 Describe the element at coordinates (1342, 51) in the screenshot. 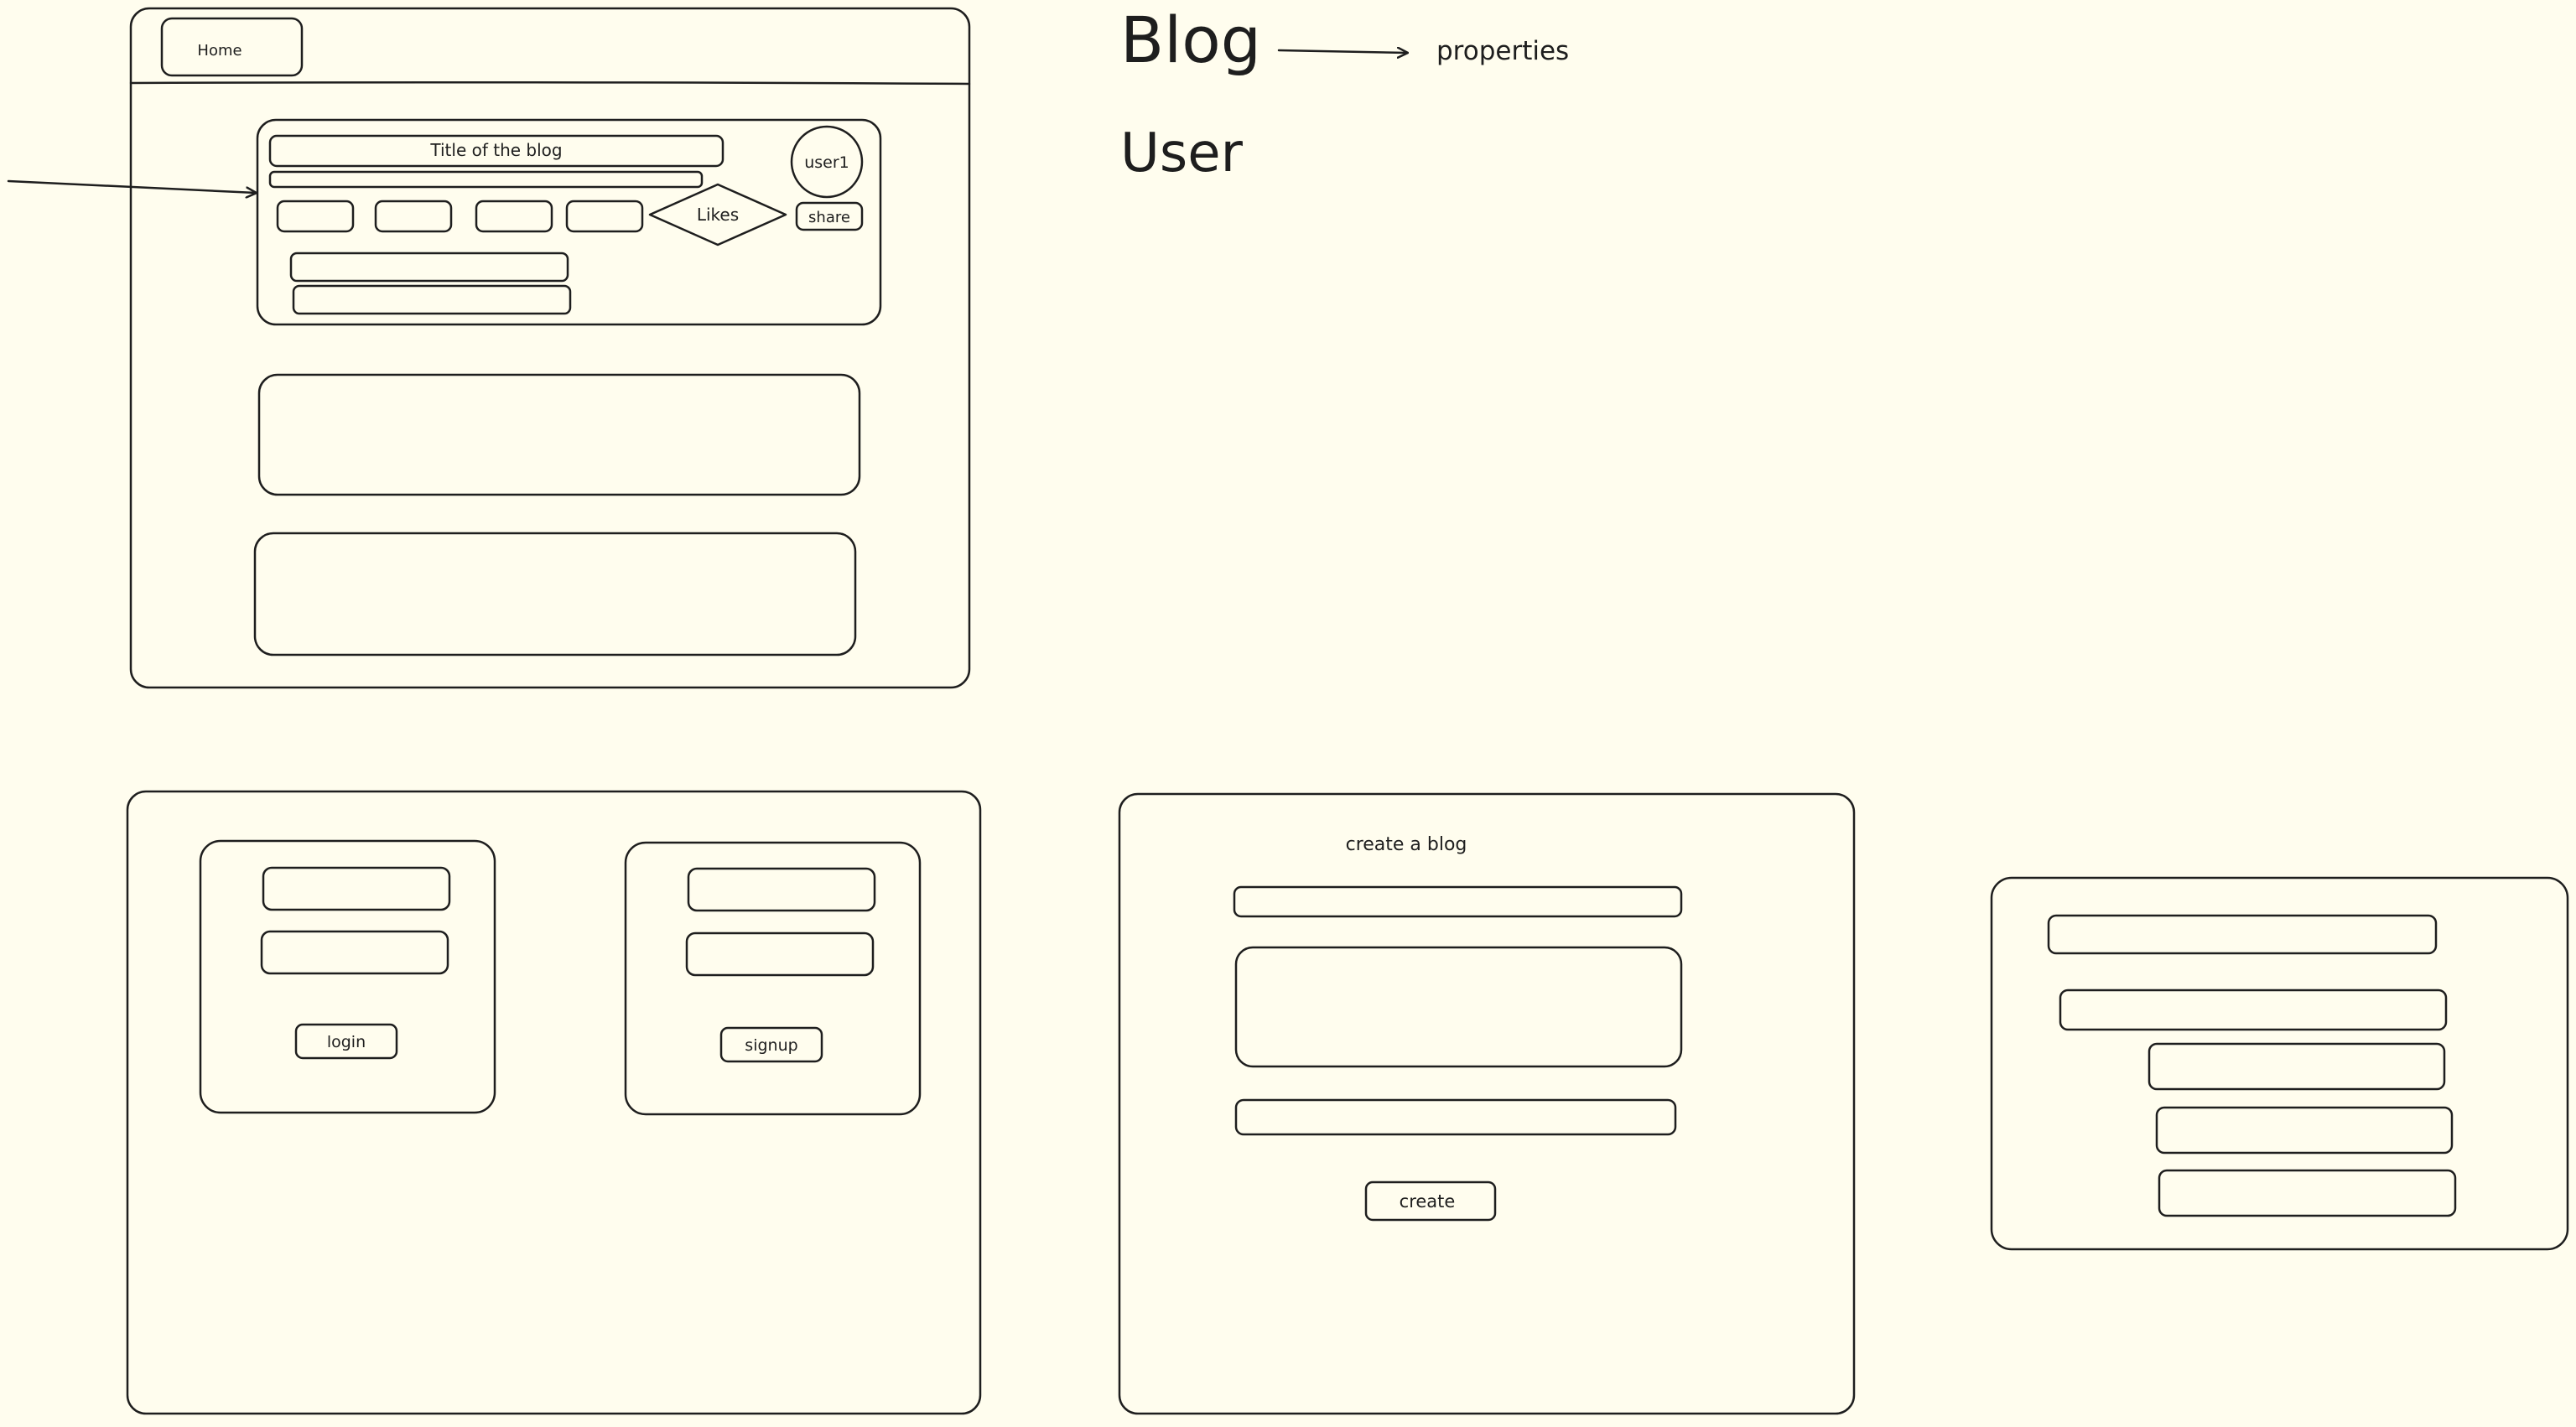

I see `blog-properties-arrow` at that location.